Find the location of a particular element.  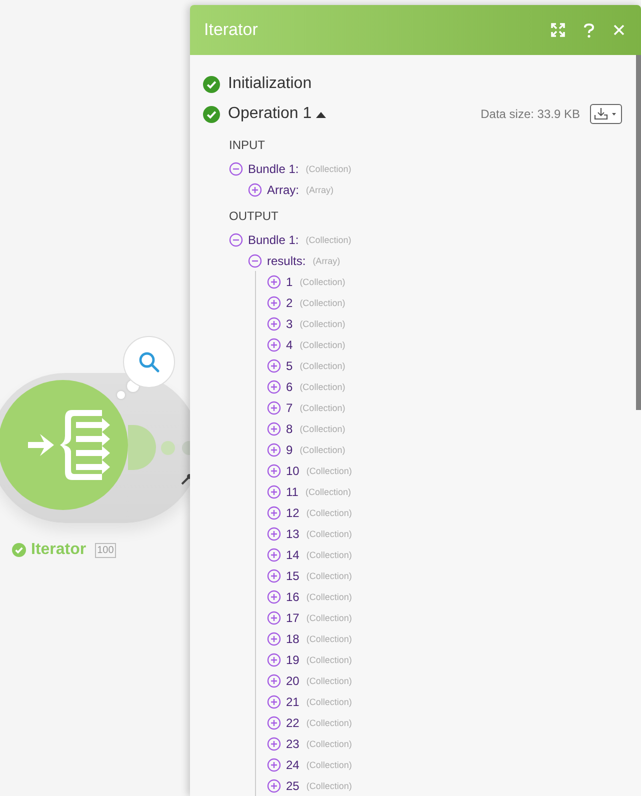

item-label: 21 is located at coordinates (293, 701).